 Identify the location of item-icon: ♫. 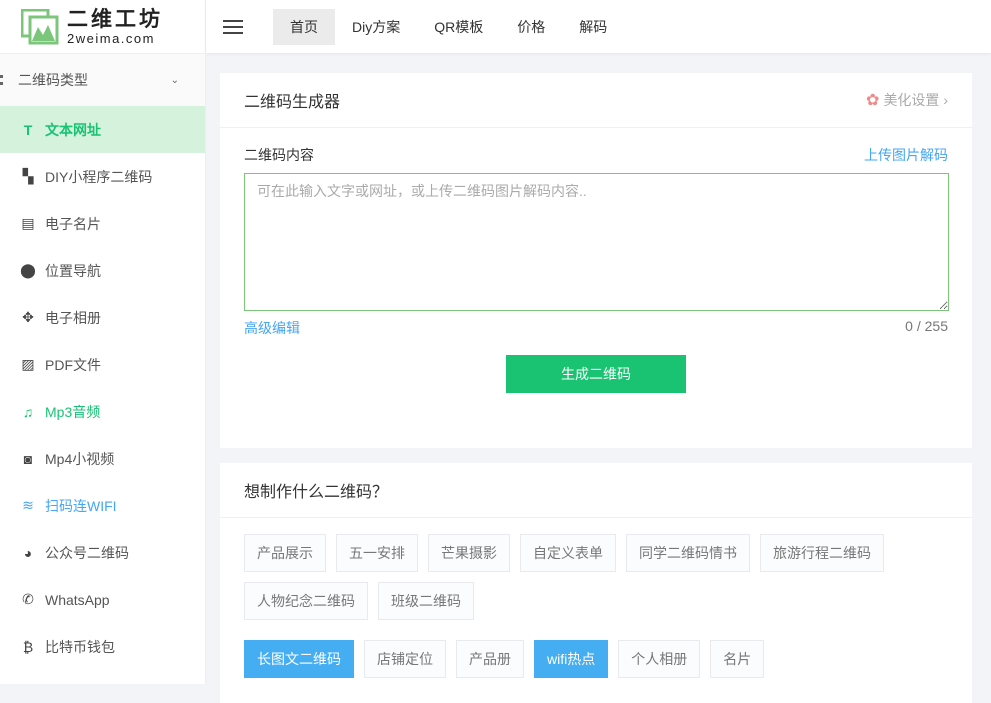
(28, 411).